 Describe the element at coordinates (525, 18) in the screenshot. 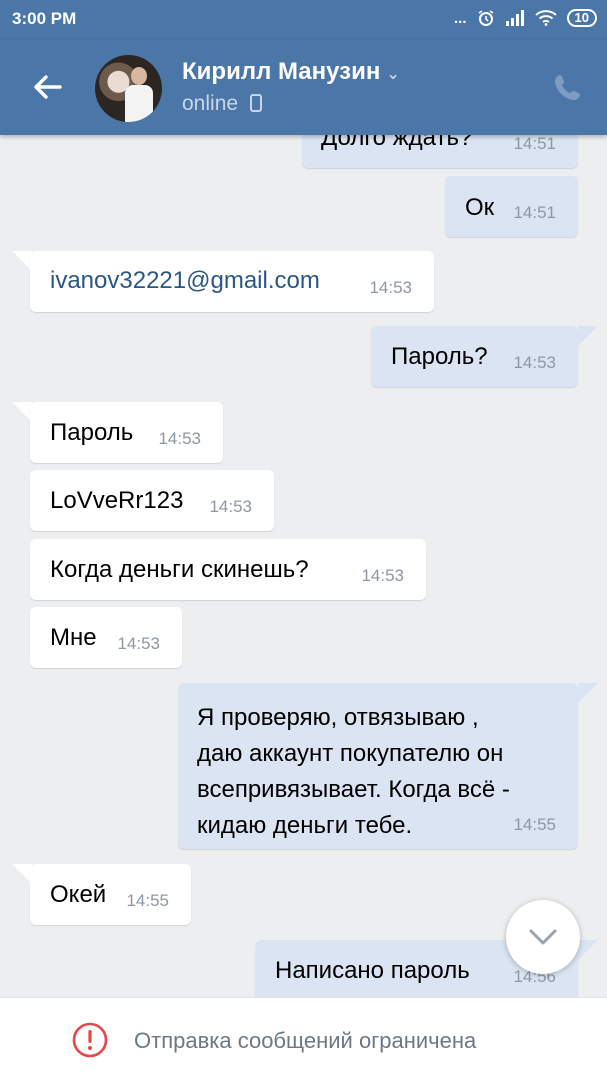

I see `status-icons: ... 10` at that location.